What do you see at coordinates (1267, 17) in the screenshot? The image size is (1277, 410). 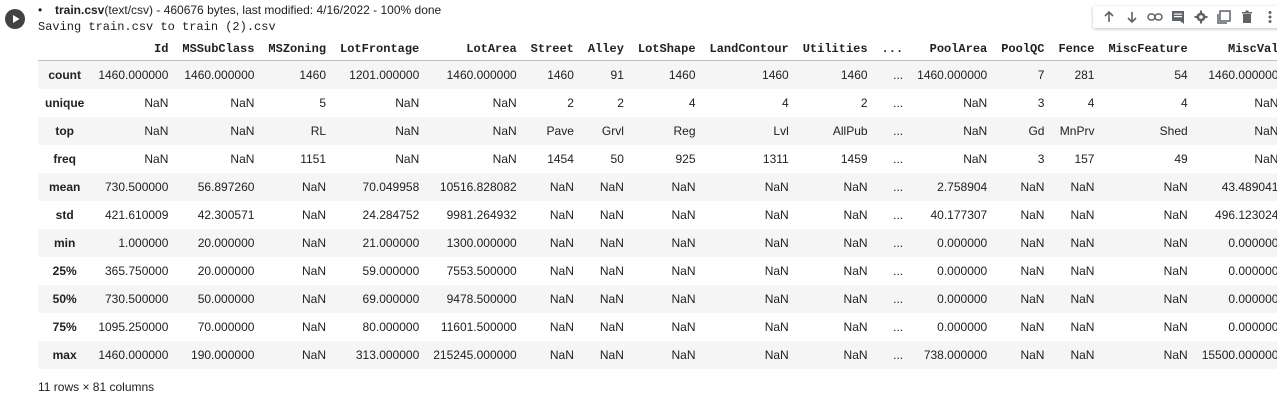 I see `more-options-button` at bounding box center [1267, 17].